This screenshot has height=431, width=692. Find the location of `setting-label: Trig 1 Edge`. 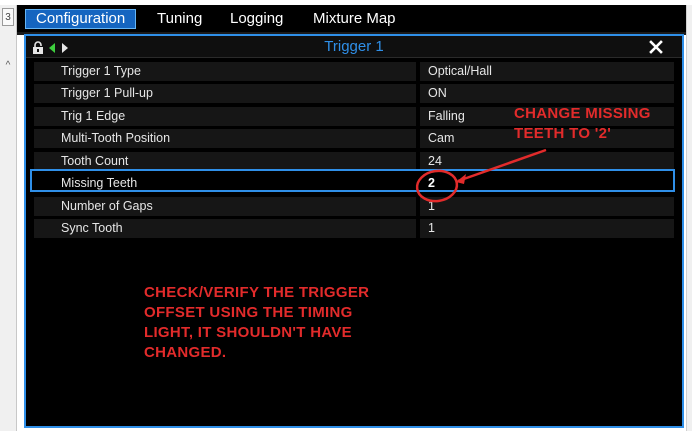

setting-label: Trig 1 Edge is located at coordinates (225, 116).